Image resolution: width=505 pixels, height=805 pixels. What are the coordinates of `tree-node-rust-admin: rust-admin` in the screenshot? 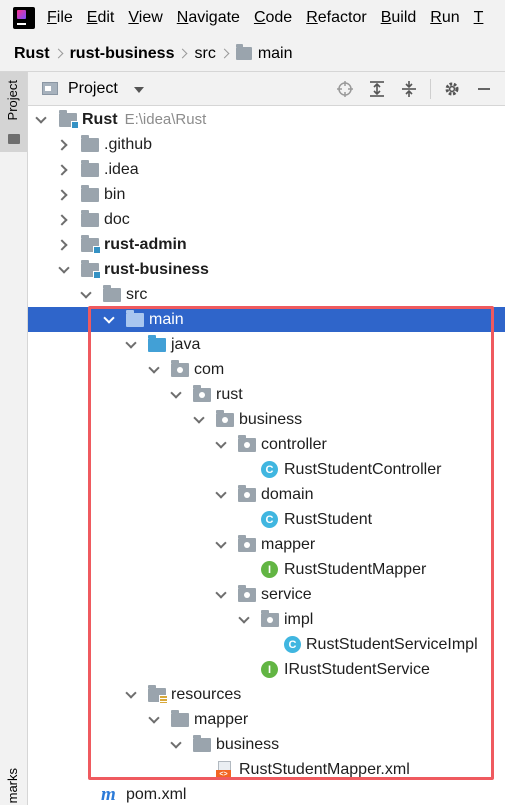 It's located at (266, 244).